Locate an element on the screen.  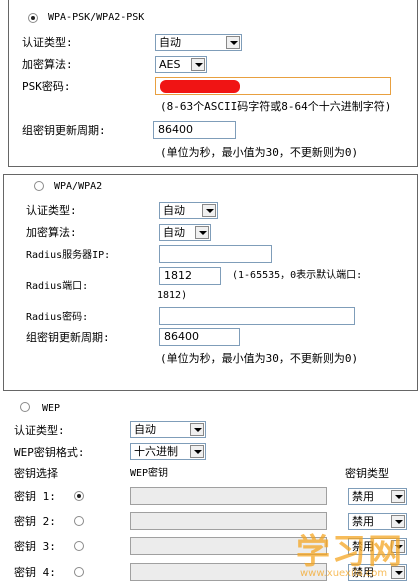
wep-auth-type-label: 认证类型: is located at coordinates (39, 430).